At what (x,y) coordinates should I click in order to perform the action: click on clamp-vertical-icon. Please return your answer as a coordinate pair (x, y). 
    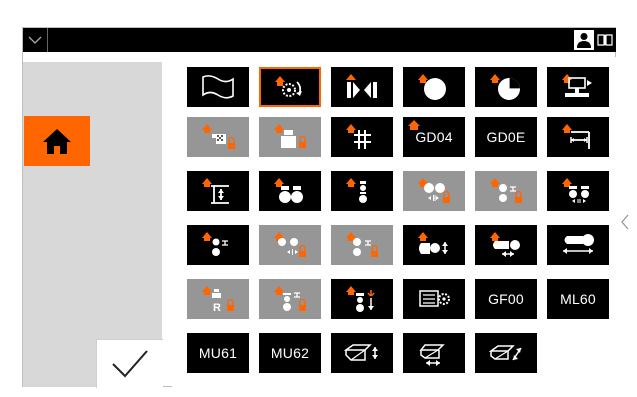
    Looking at the image, I should click on (433, 243).